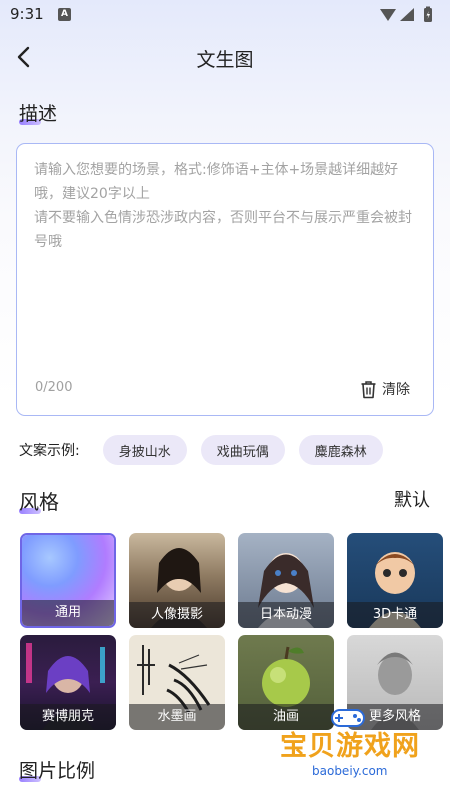  What do you see at coordinates (395, 615) in the screenshot?
I see `style-card-label: 3D卡通` at bounding box center [395, 615].